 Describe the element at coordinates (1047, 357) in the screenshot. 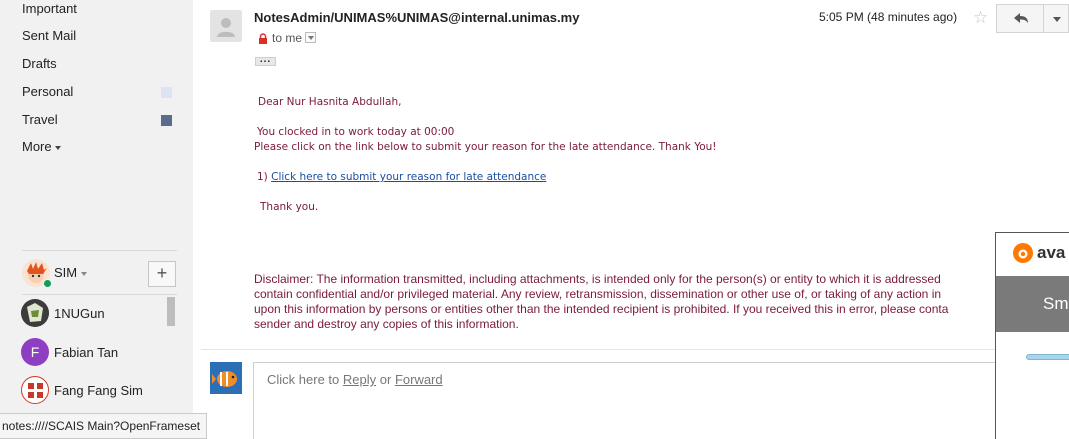

I see `avast-progress-bar` at that location.